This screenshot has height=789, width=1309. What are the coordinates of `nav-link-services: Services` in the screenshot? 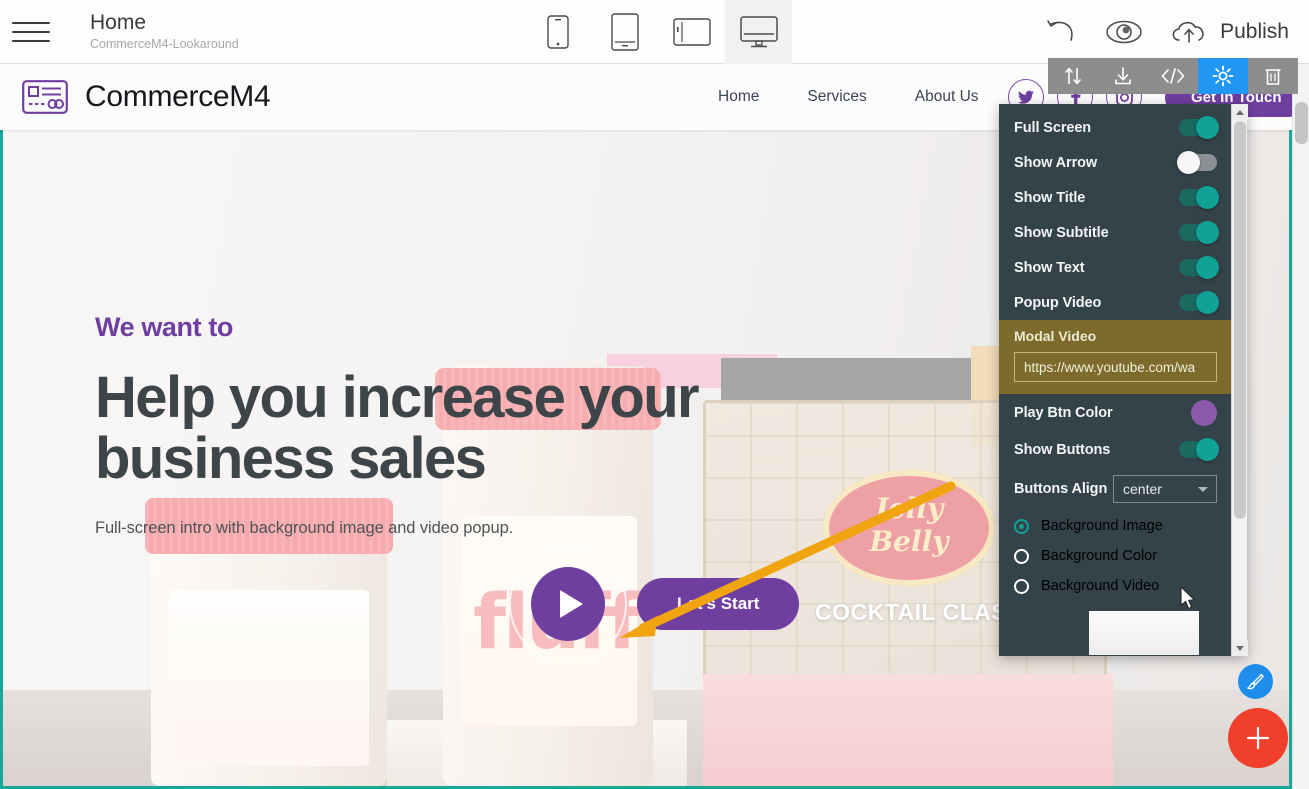 It's located at (836, 97).